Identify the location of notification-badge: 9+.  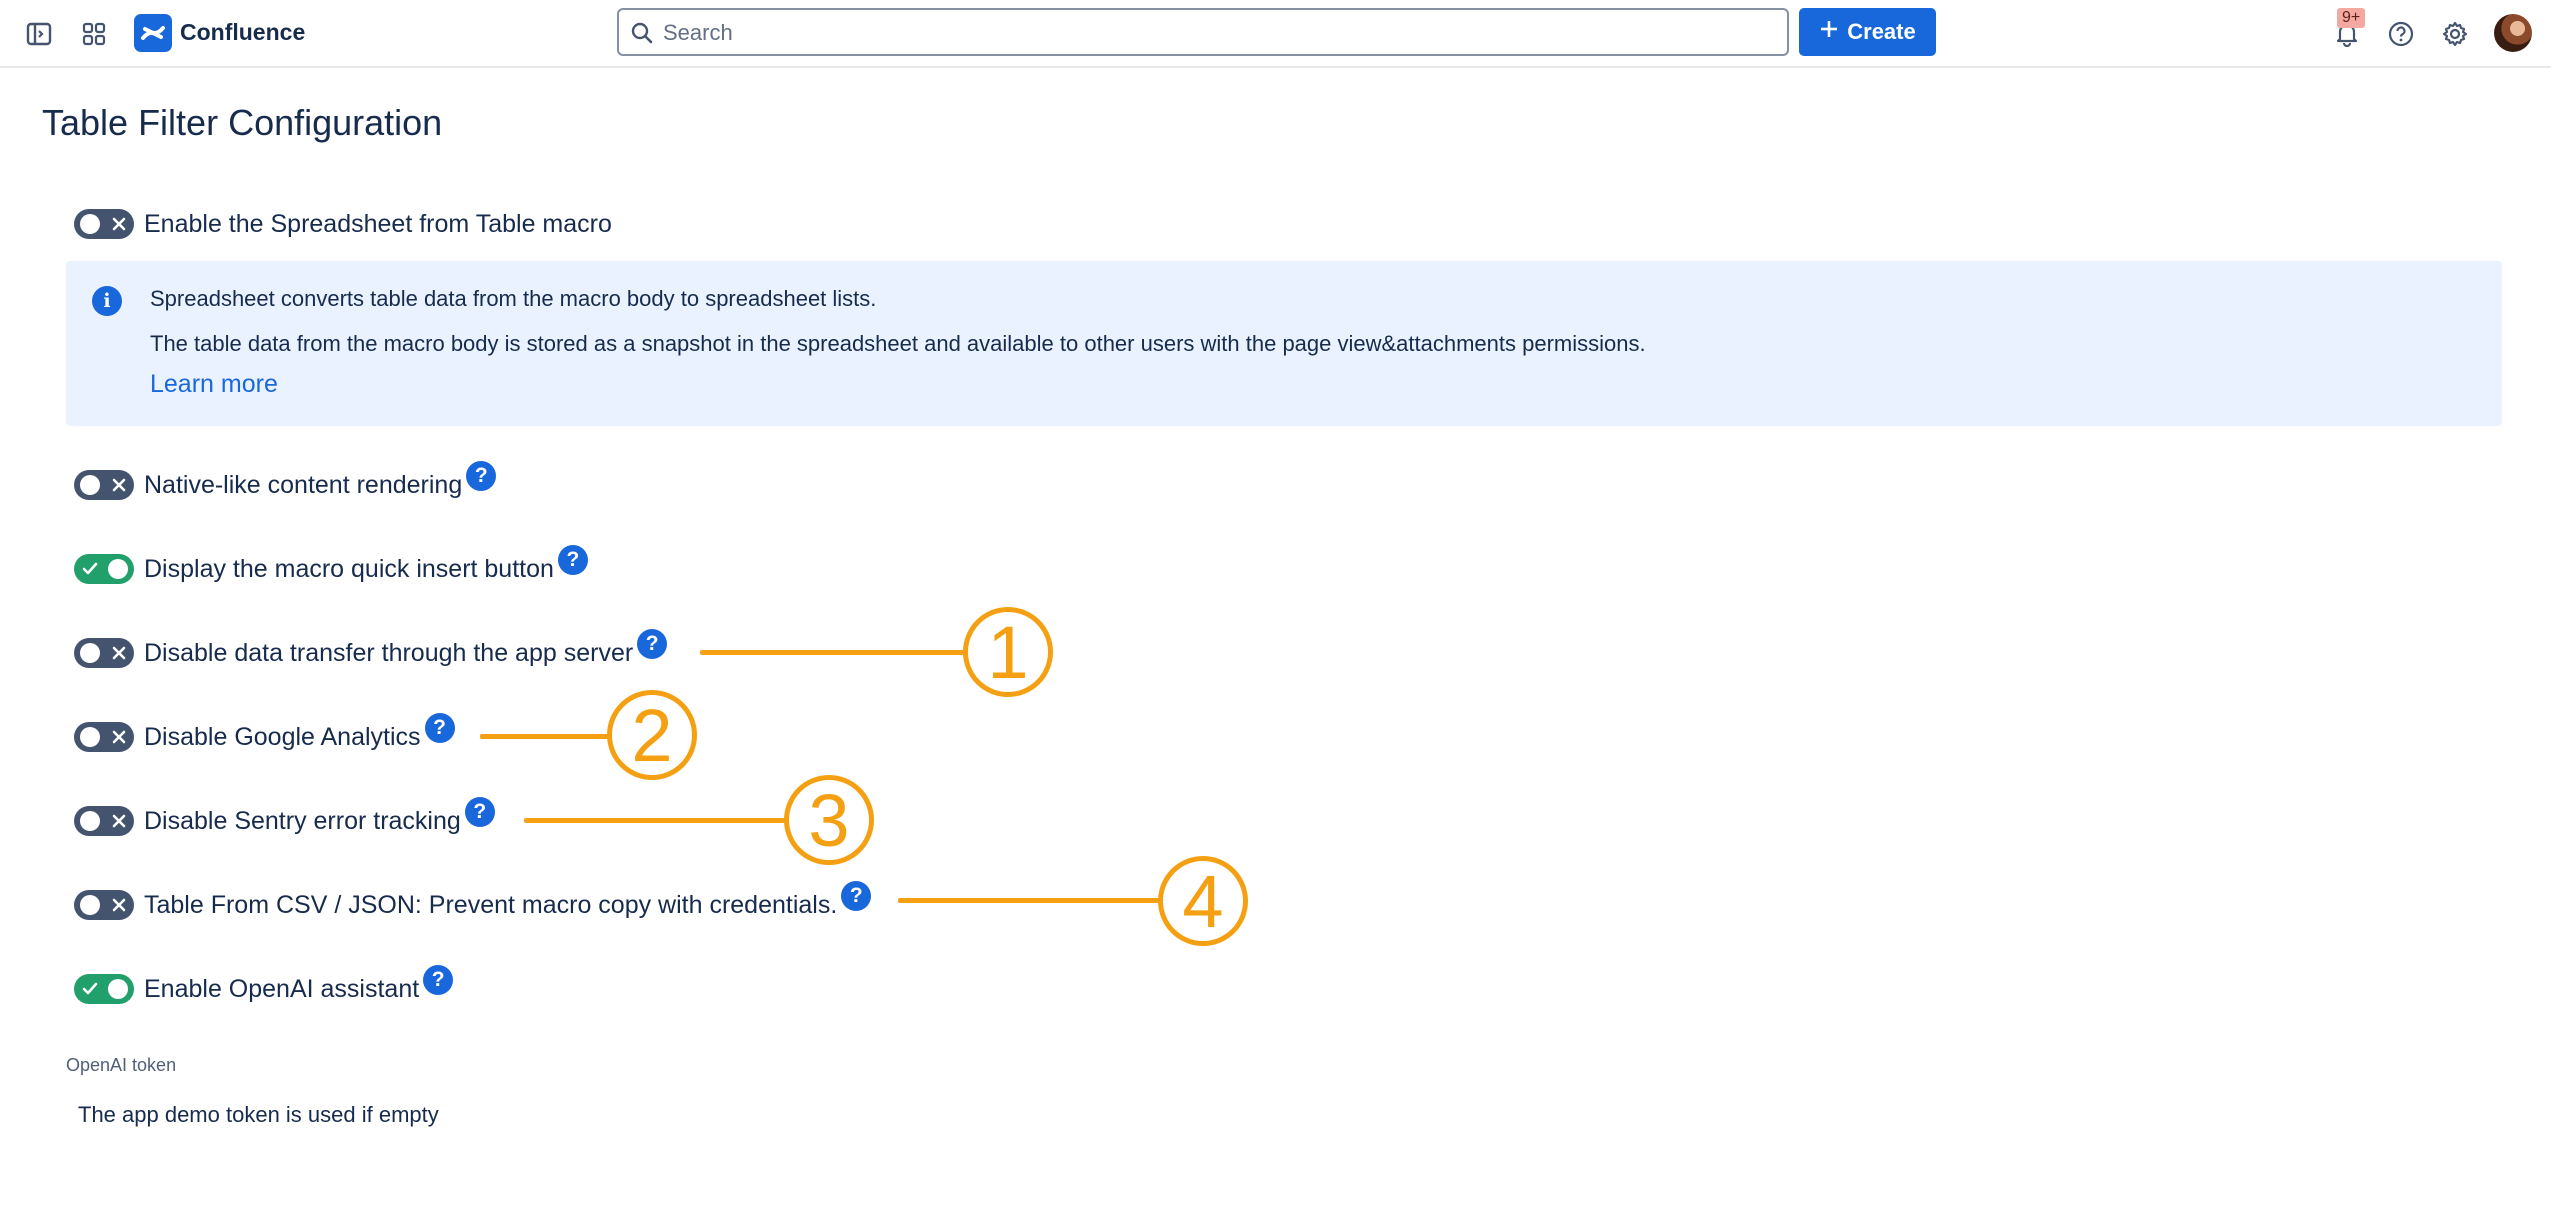
(2351, 18).